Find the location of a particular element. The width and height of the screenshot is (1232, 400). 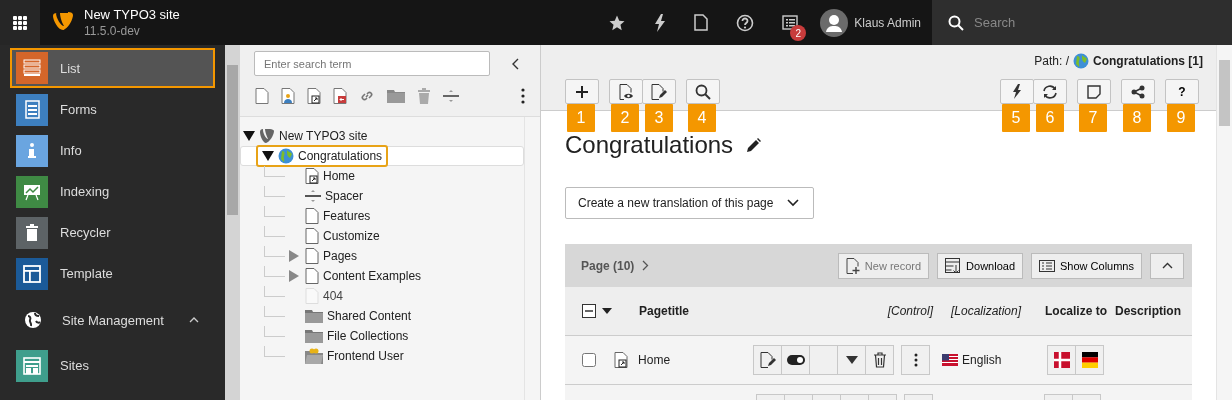

trash-icon is located at coordinates (879, 360).